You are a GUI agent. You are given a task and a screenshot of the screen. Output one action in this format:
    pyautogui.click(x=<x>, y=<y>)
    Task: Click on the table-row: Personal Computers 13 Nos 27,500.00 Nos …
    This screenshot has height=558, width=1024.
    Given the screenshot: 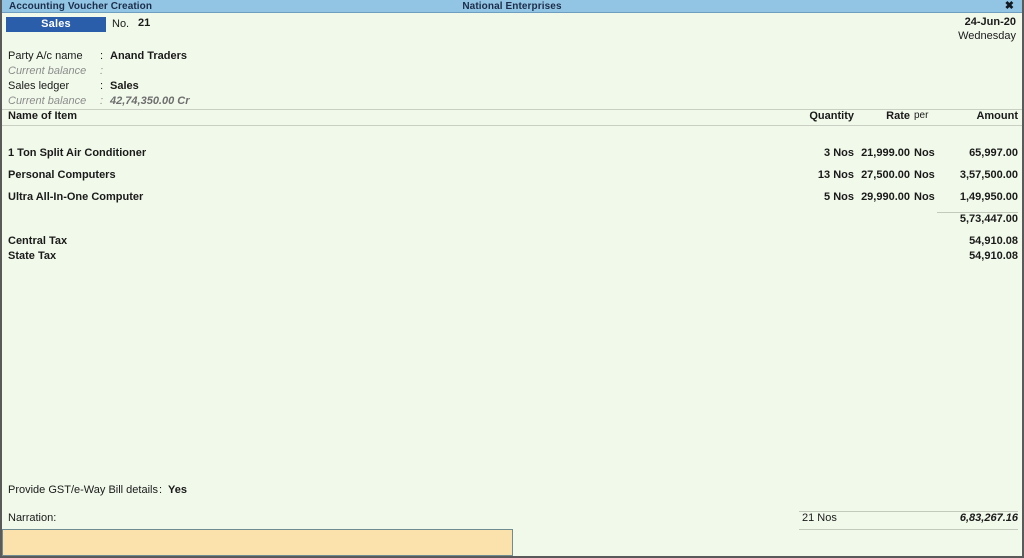 What is the action you would take?
    pyautogui.click(x=512, y=180)
    